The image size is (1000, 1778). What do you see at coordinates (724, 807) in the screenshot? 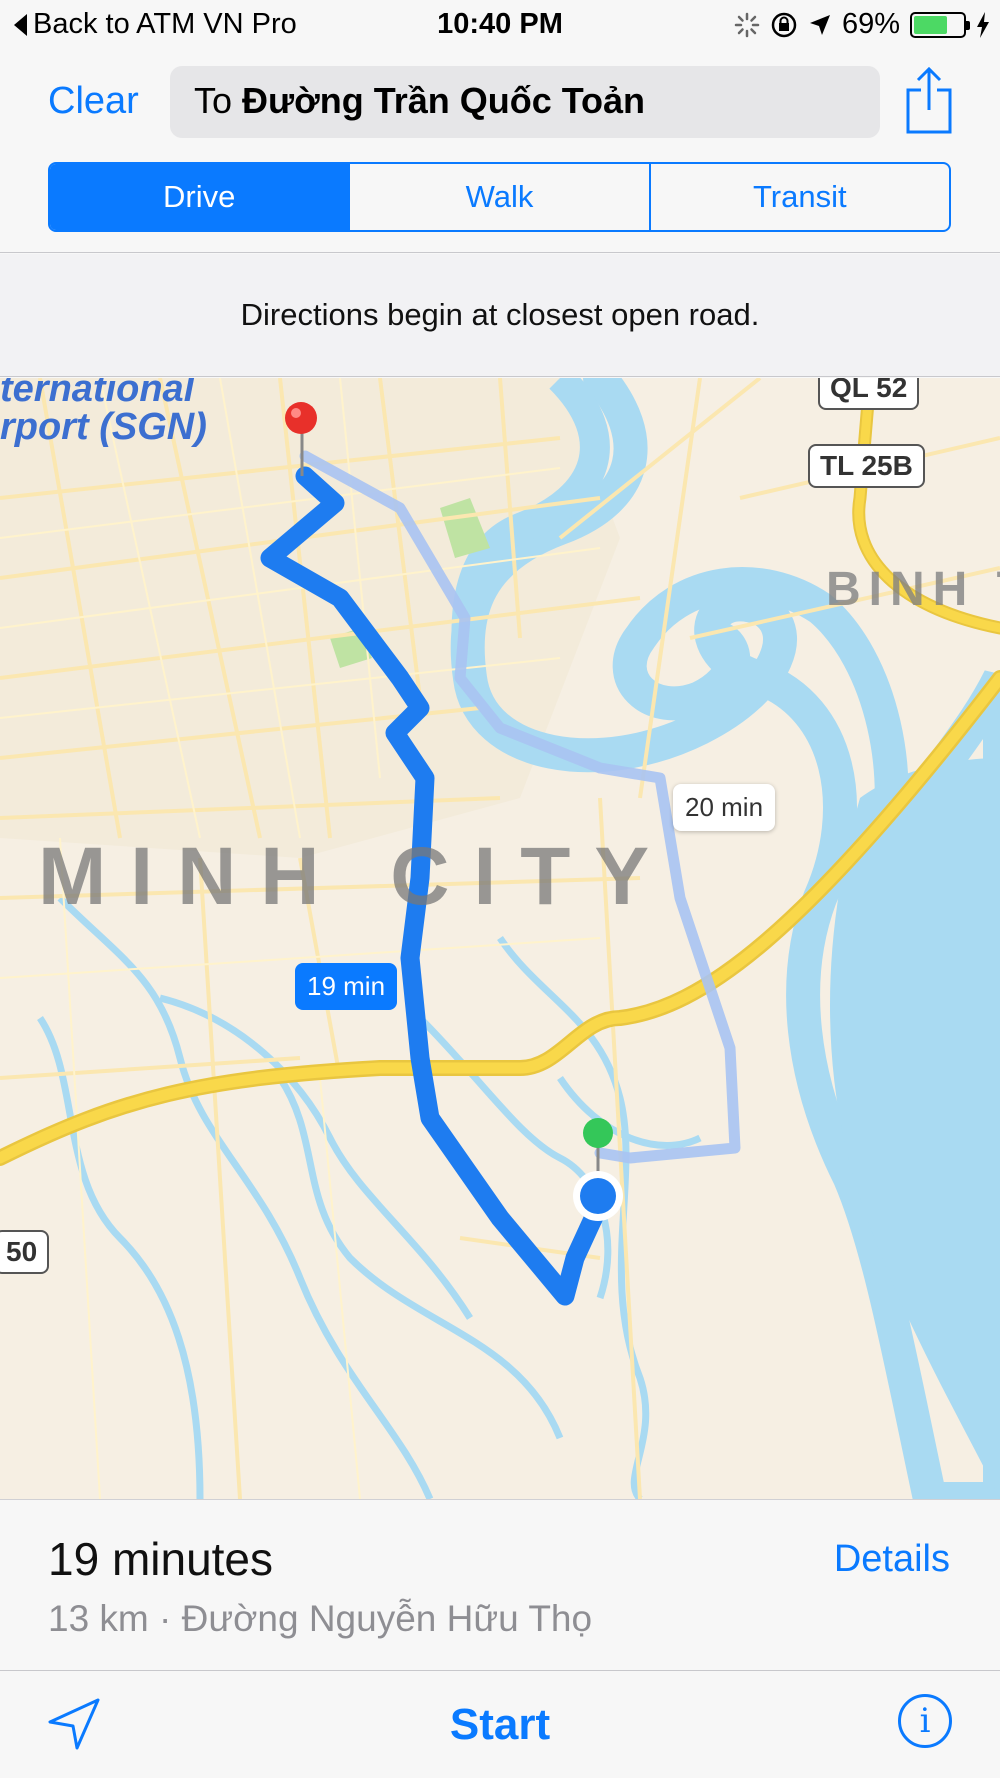
I see `alternate-route-time-bubble: 20 min` at bounding box center [724, 807].